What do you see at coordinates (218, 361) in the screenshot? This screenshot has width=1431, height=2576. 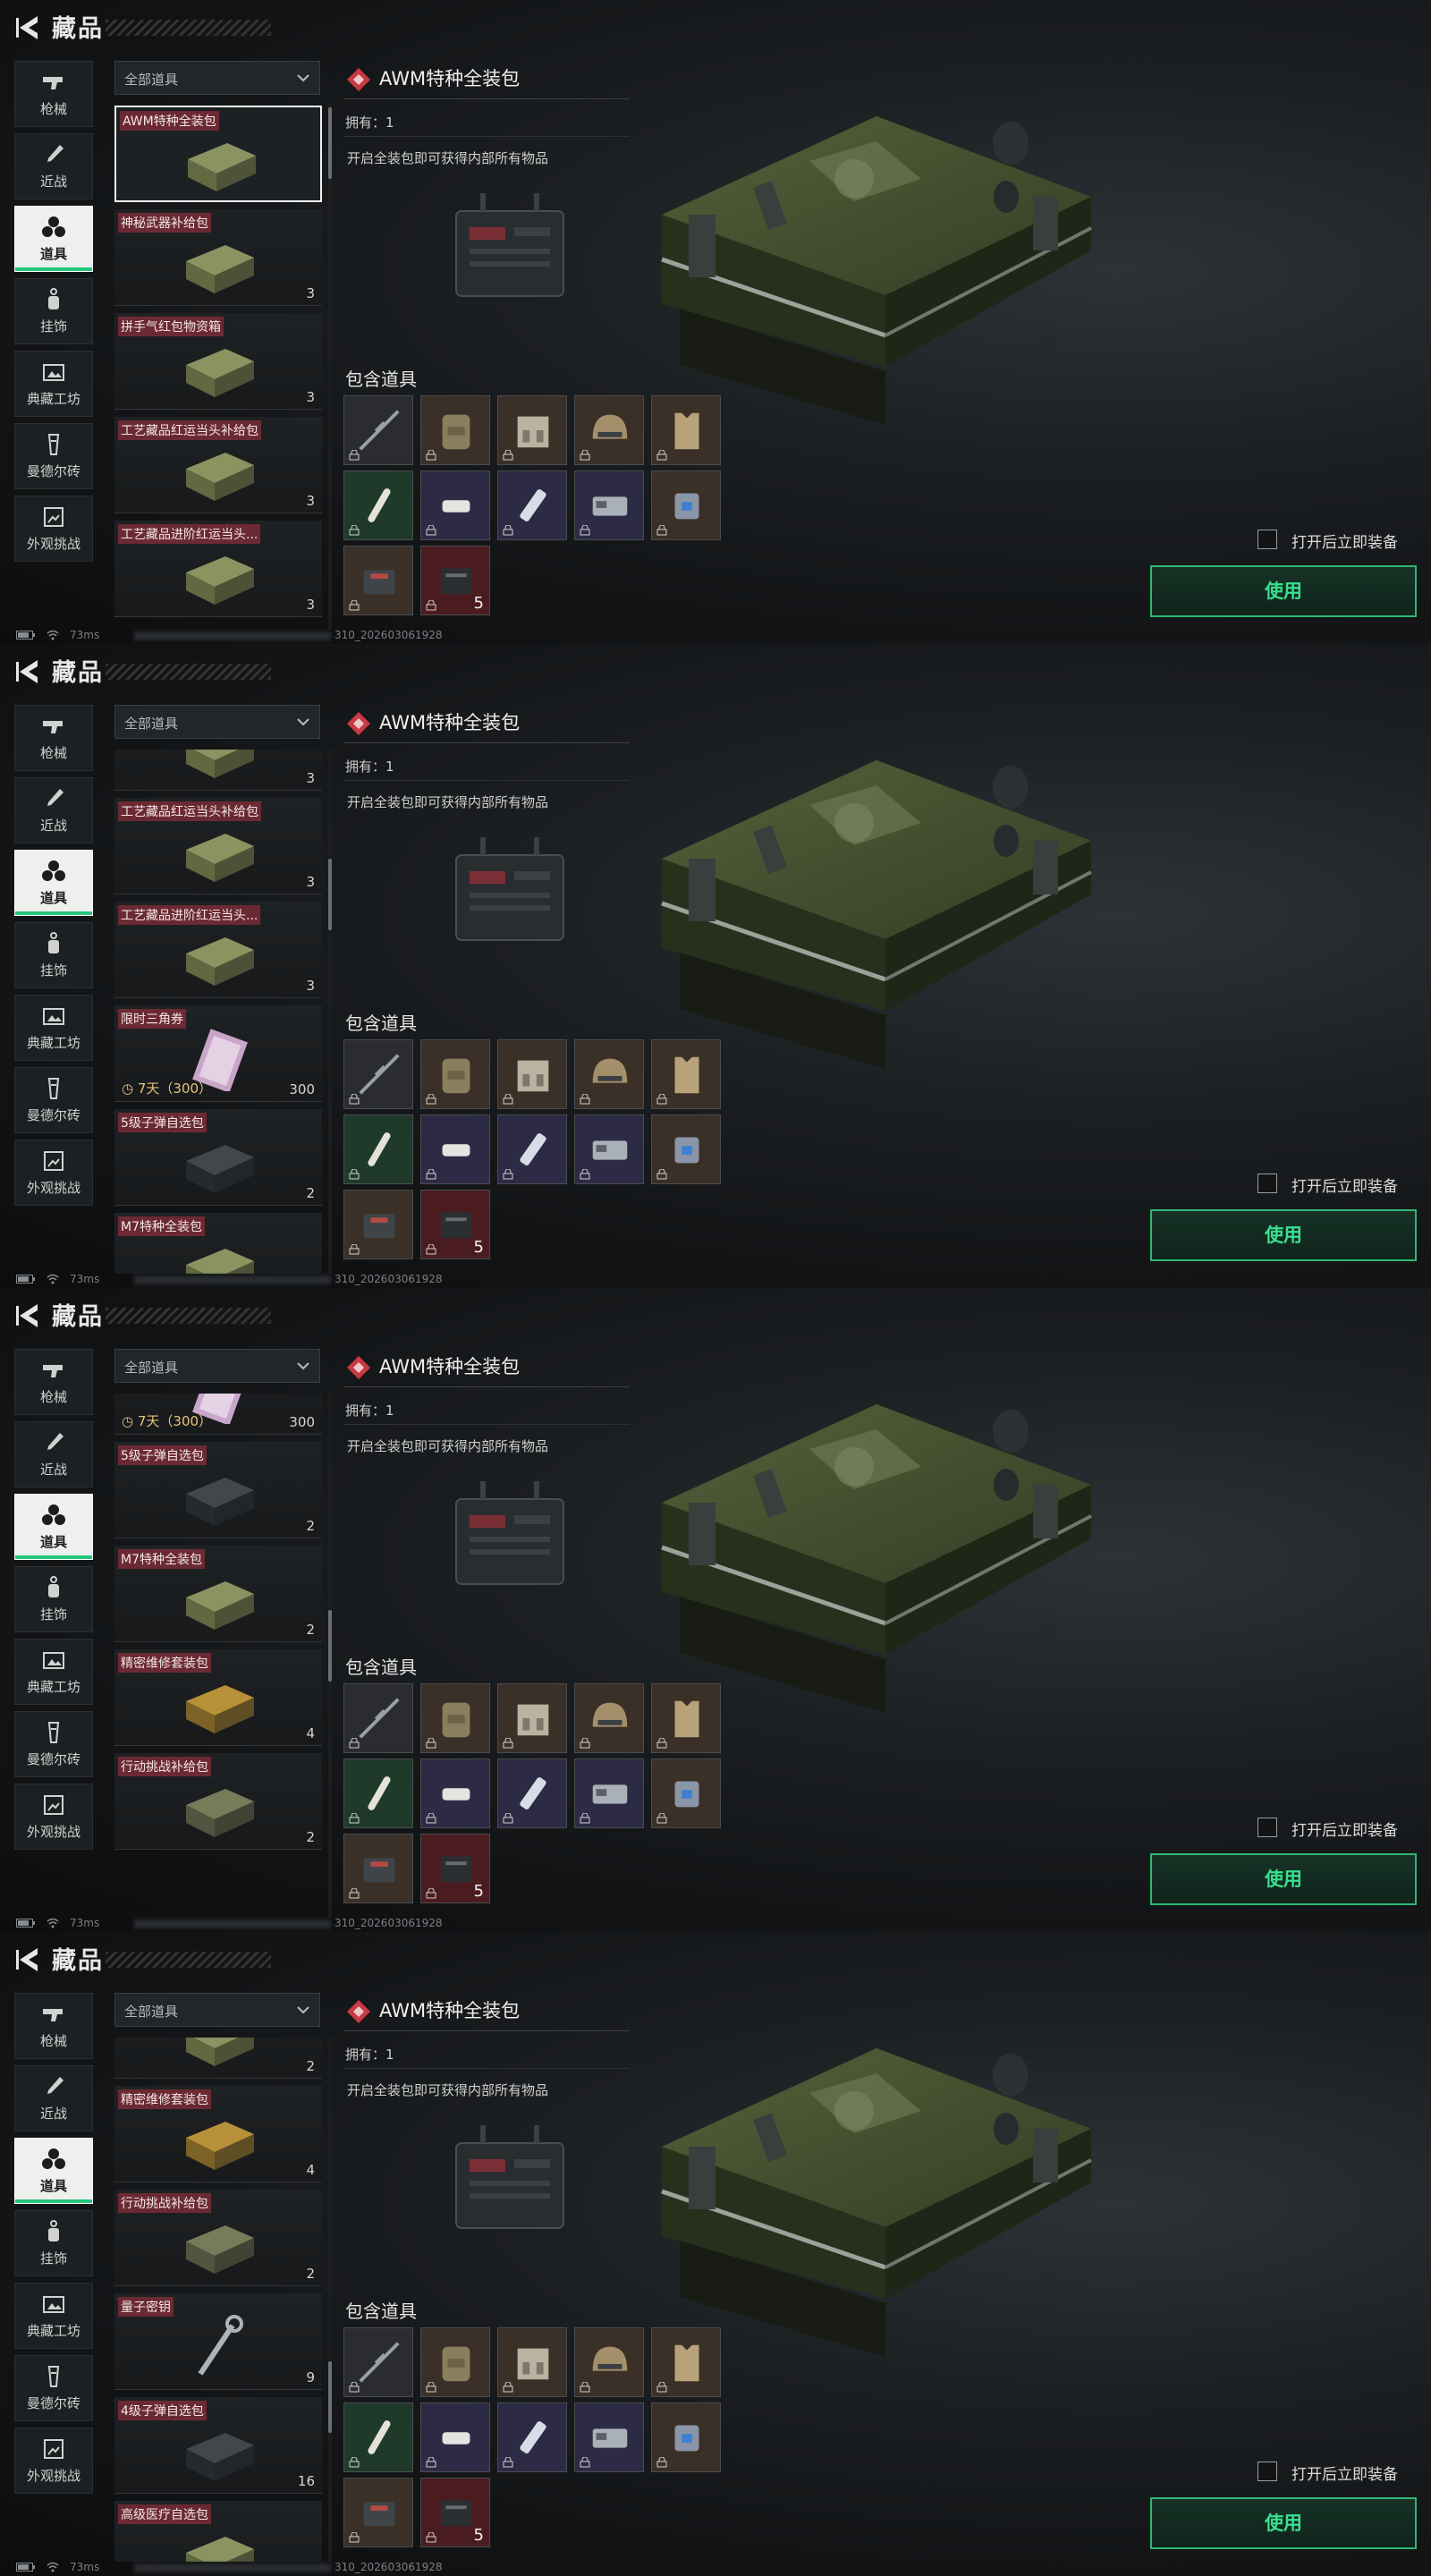 I see `list-item: 拼手气红包物资箱 3` at bounding box center [218, 361].